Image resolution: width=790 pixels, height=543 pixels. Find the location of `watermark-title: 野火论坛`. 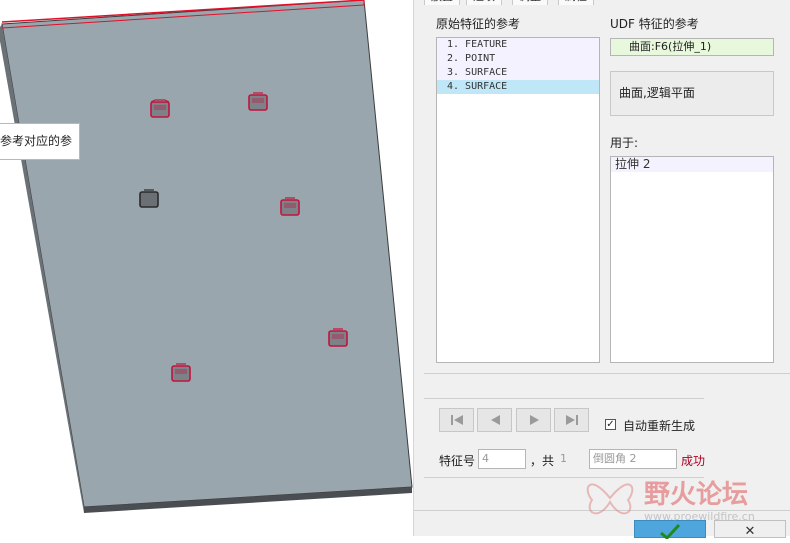

watermark-title: 野火论坛 is located at coordinates (696, 495).